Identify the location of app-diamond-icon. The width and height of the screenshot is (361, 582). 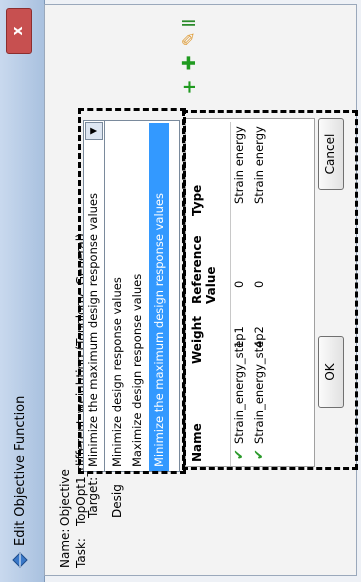
(20, 560).